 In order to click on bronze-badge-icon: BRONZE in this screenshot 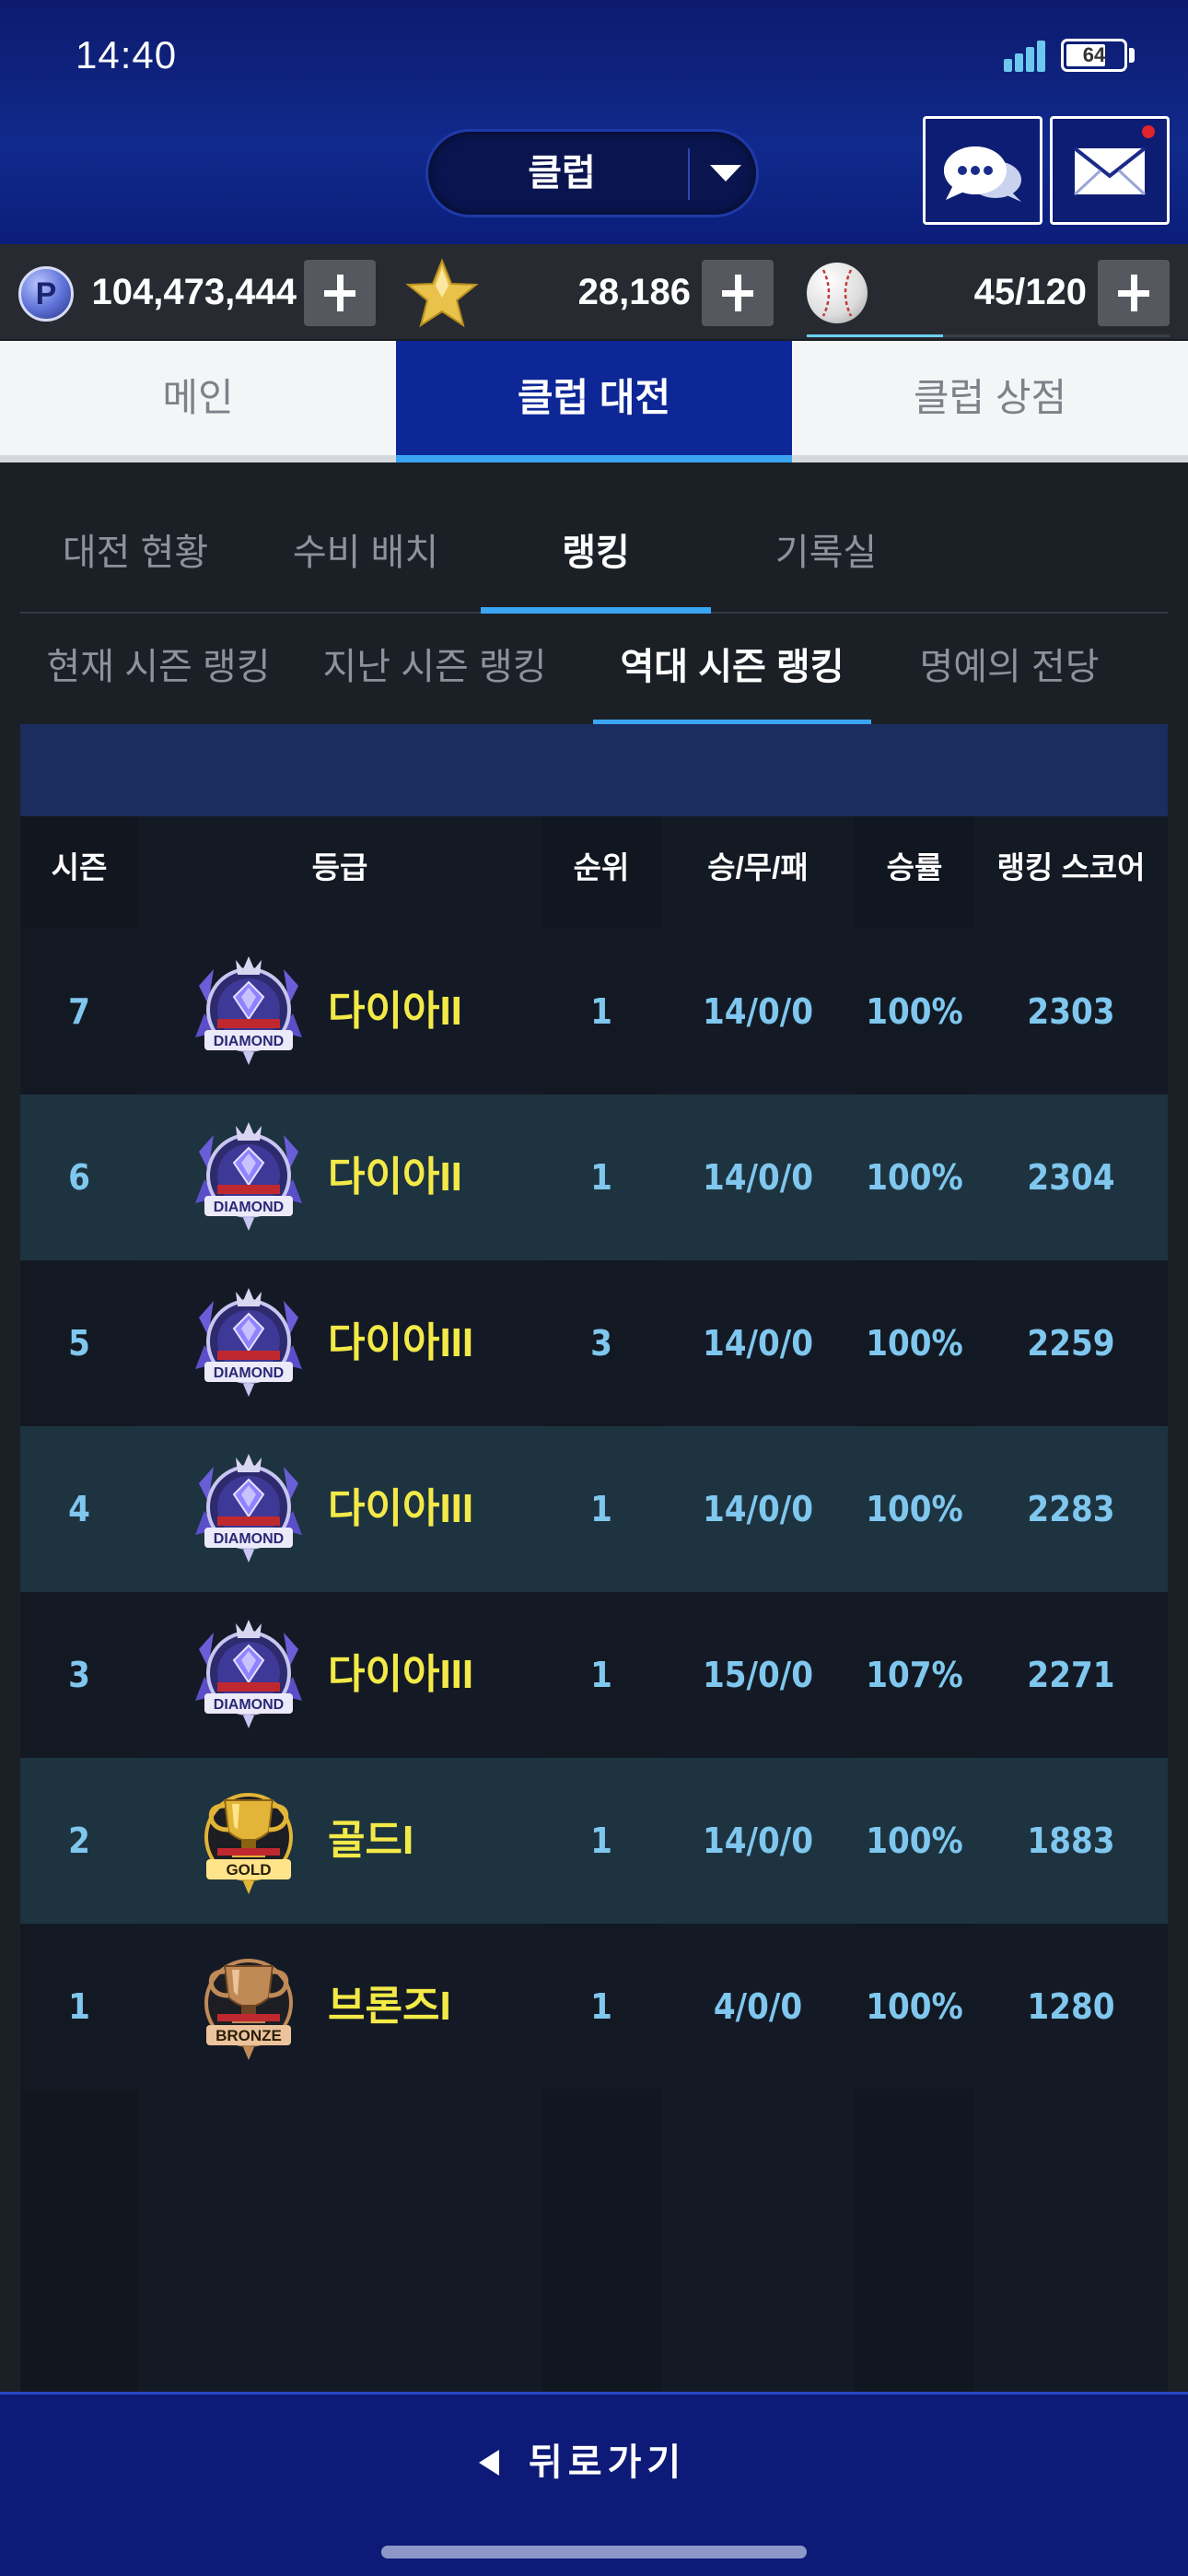, I will do `click(249, 2007)`.